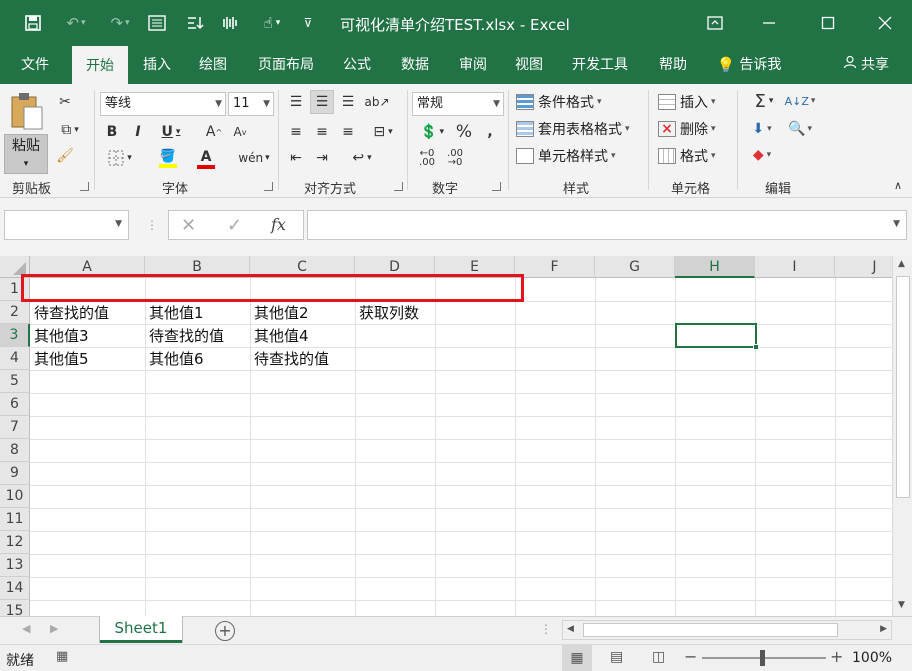 Image resolution: width=912 pixels, height=671 pixels. Describe the element at coordinates (157, 65) in the screenshot. I see `tab-insert: 插入` at that location.